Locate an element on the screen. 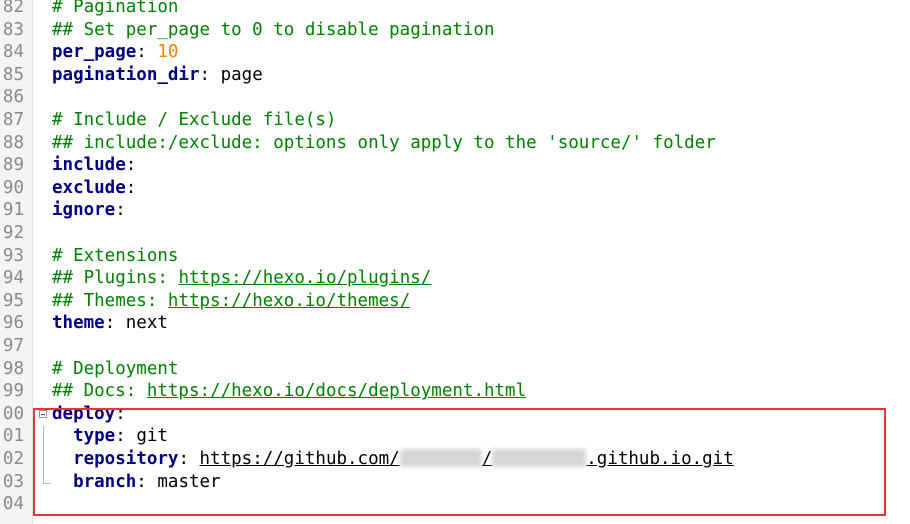 This screenshot has height=524, width=910. code-token: # Deployment is located at coordinates (115, 368).